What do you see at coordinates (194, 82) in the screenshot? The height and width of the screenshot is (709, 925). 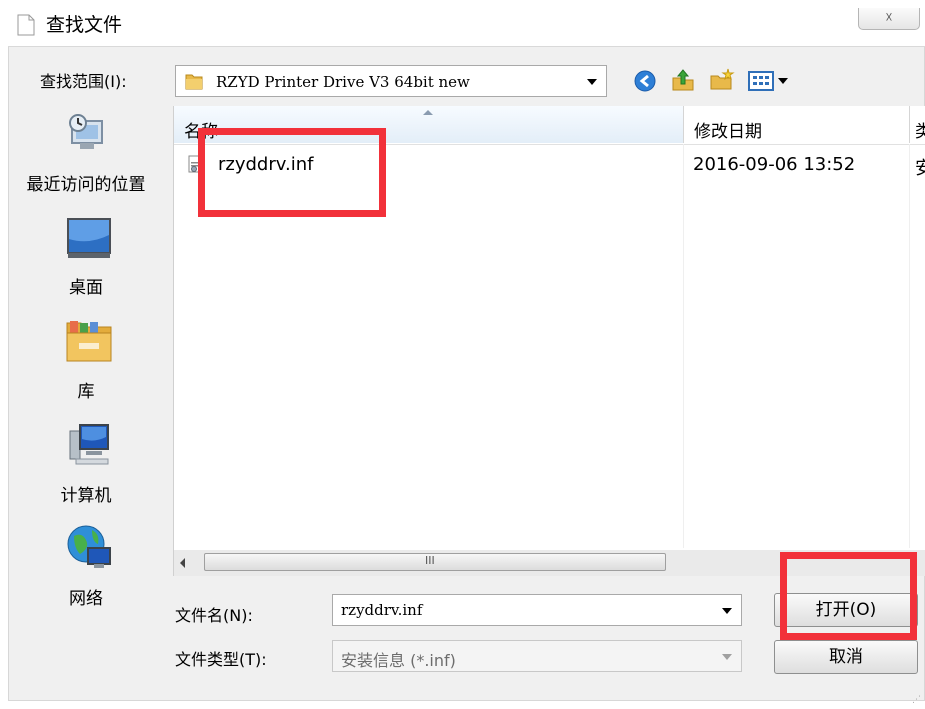 I see `folder-icon` at bounding box center [194, 82].